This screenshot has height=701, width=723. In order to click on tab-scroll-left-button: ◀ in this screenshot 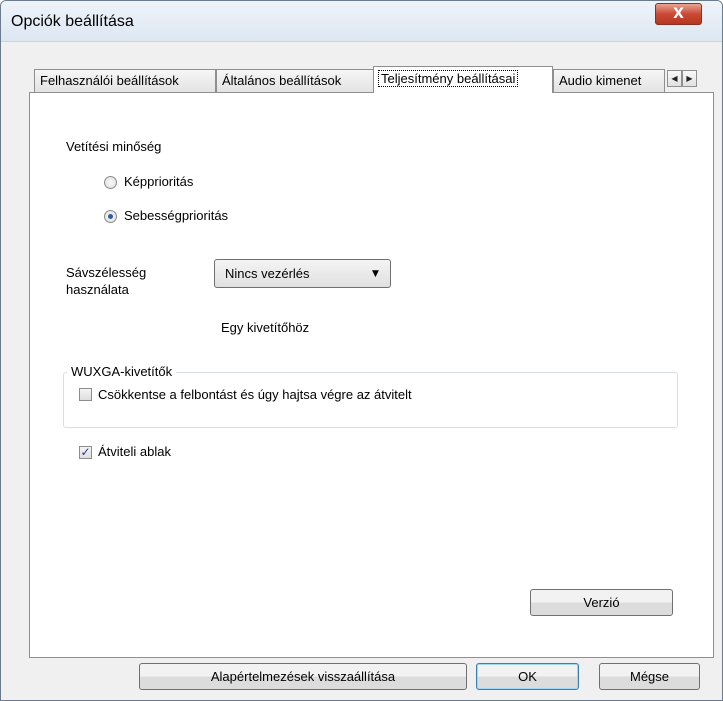, I will do `click(674, 78)`.